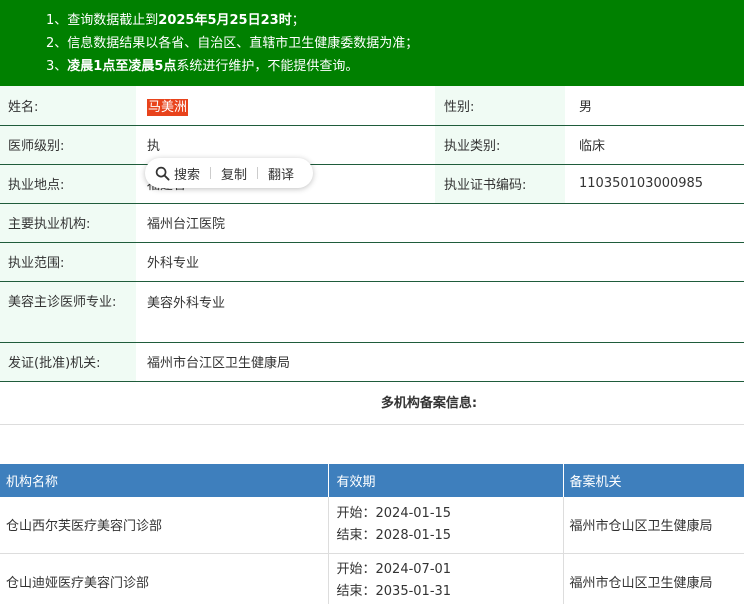  I want to click on notice-bold: 2025年5月25日23时, so click(225, 20).